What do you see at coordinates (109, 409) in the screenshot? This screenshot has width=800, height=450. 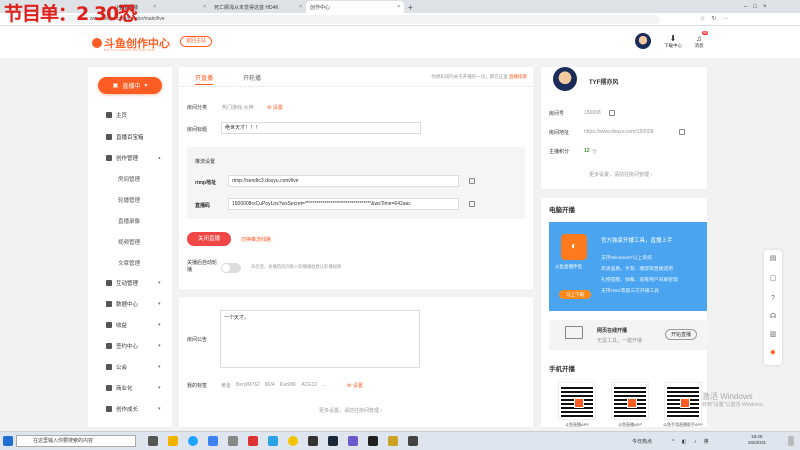 I see `growth-icon` at bounding box center [109, 409].